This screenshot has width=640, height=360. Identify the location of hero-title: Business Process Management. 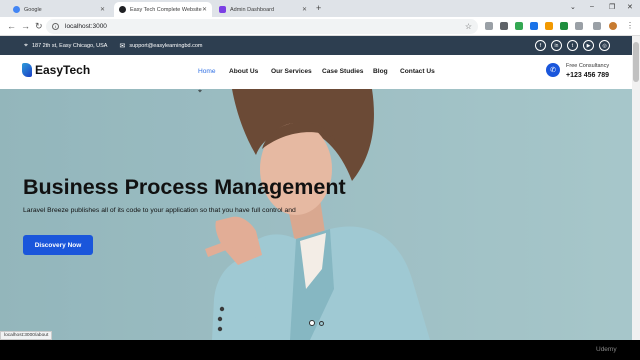
(184, 187).